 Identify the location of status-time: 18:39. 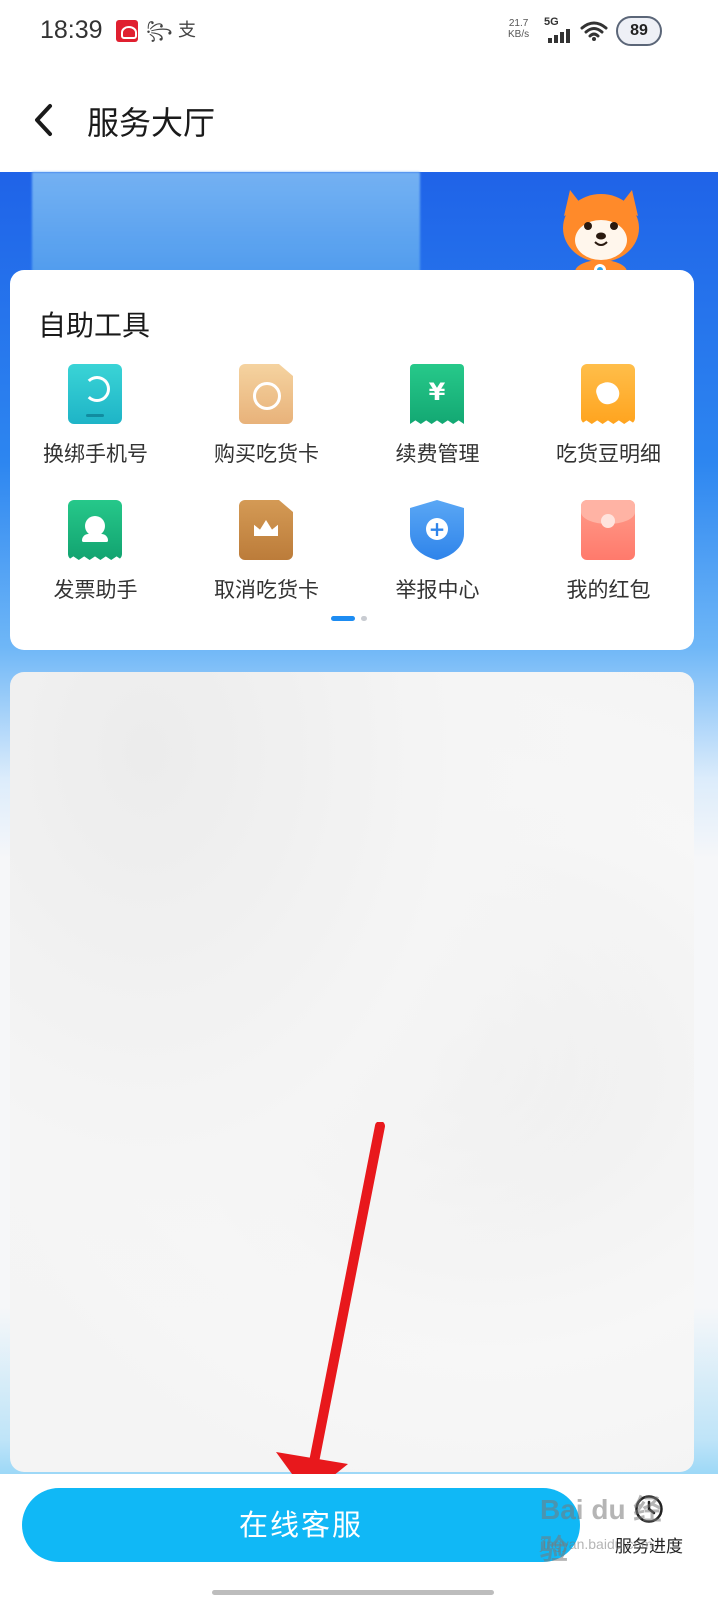
(71, 30).